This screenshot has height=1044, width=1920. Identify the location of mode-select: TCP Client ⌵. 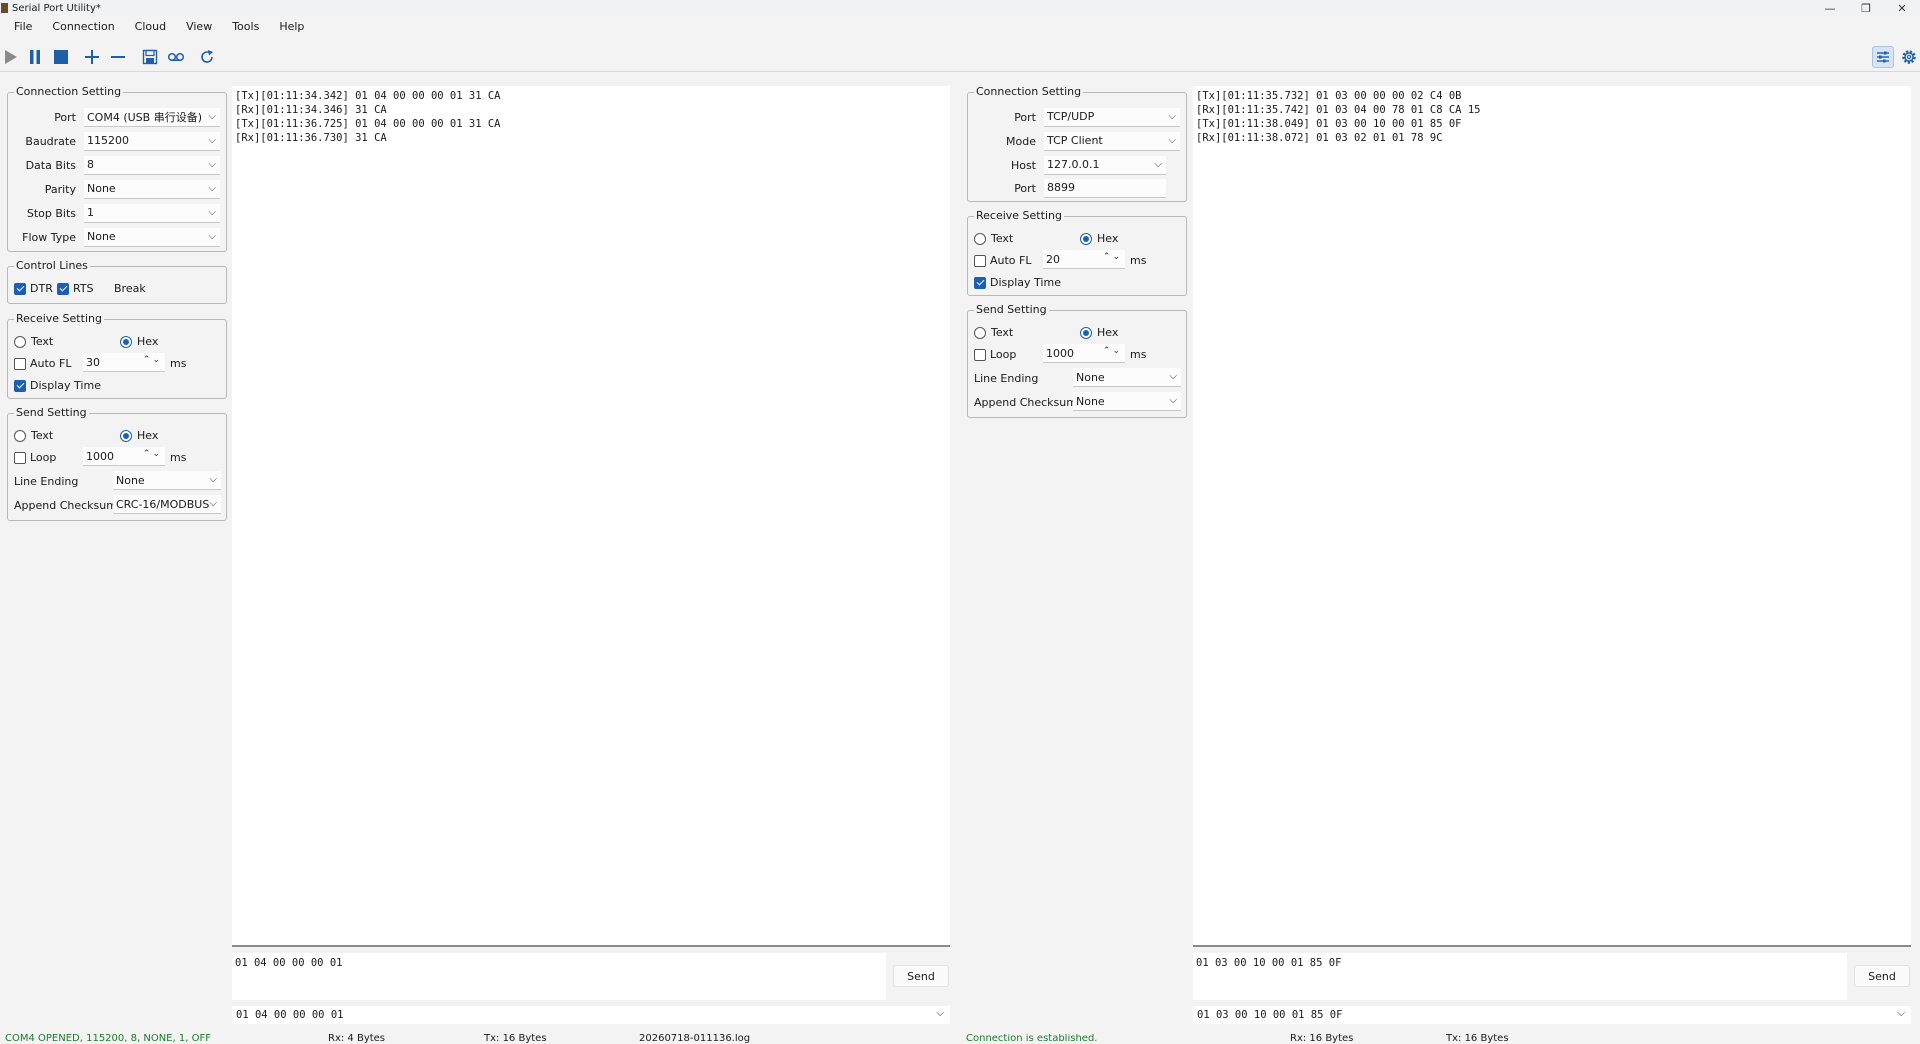
(1112, 141).